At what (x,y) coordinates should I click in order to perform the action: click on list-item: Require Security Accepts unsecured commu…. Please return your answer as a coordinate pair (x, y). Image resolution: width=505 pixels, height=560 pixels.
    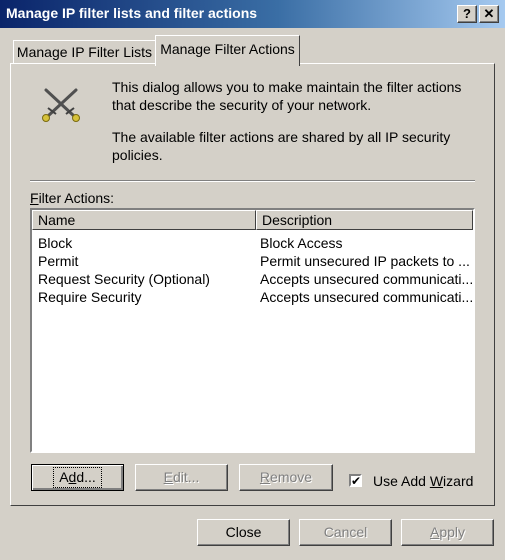
    Looking at the image, I should click on (252, 297).